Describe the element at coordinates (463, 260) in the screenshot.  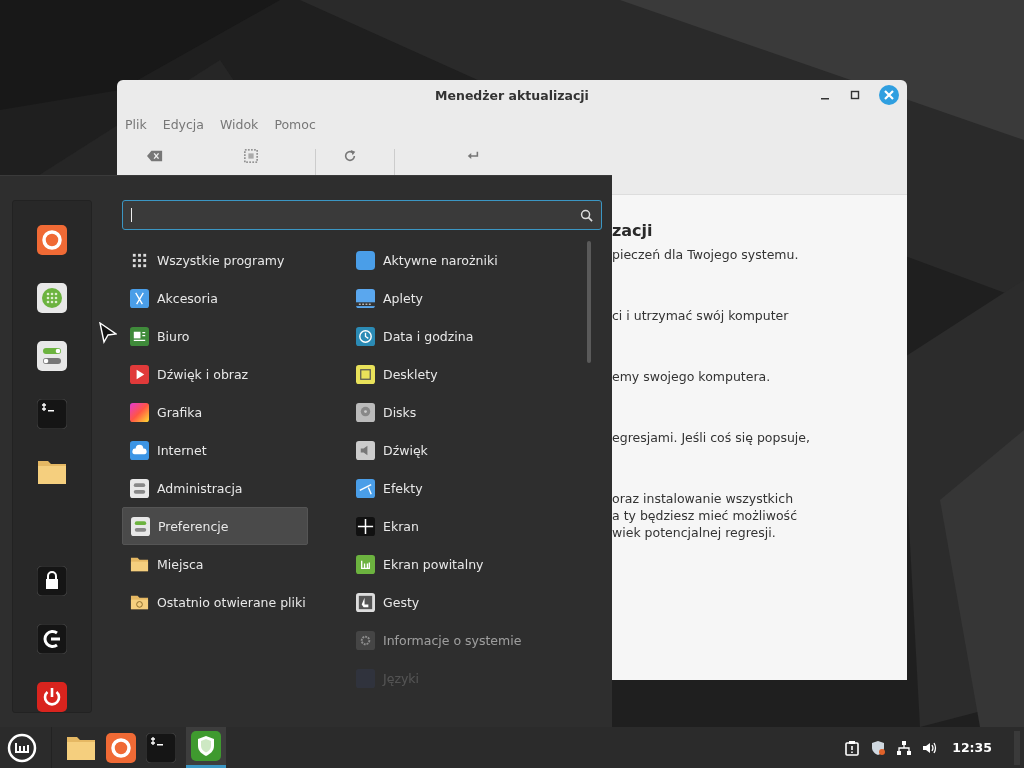
I see `app-item: Aktywne narożniki` at that location.